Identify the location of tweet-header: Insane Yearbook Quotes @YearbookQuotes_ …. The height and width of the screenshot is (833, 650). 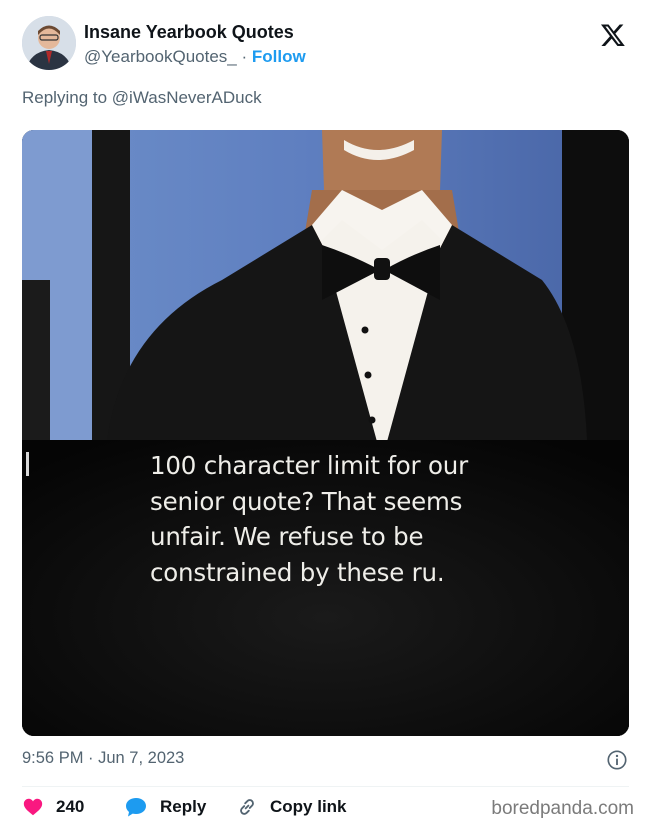
(327, 46).